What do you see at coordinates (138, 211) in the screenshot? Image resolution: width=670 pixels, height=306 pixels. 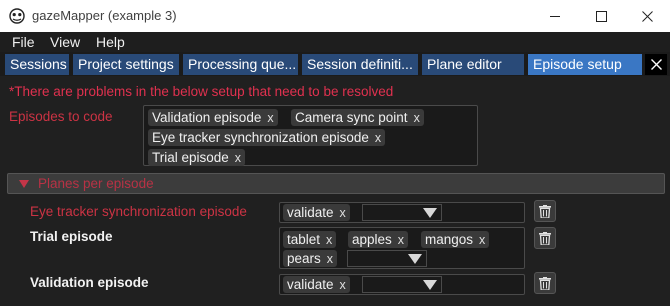 I see `episode-label-et-sync: Eye tracker synchronization episode` at bounding box center [138, 211].